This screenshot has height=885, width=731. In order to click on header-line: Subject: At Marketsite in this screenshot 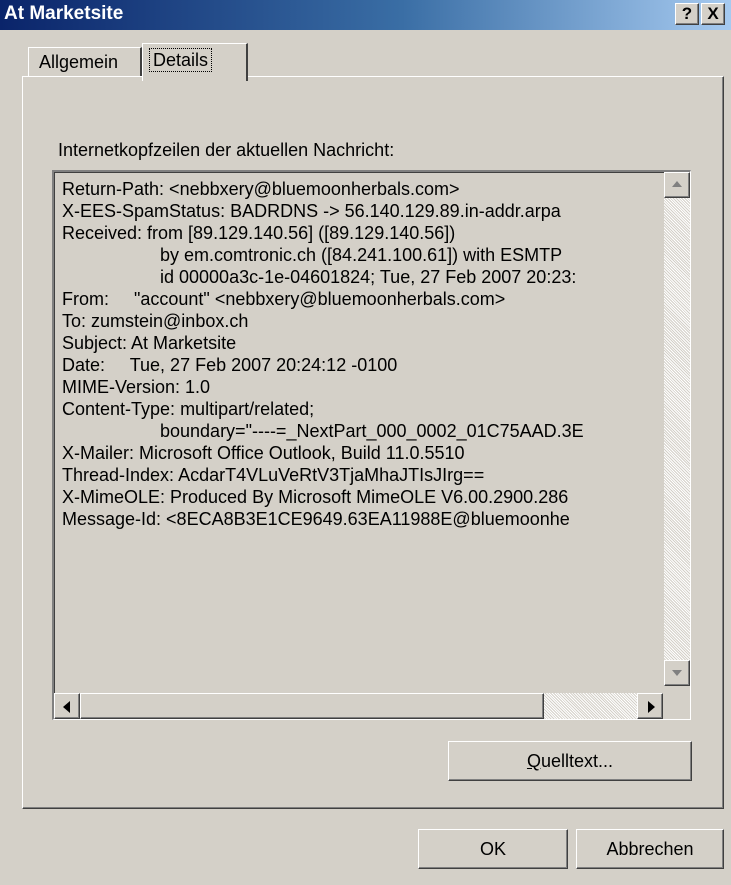, I will do `click(149, 343)`.